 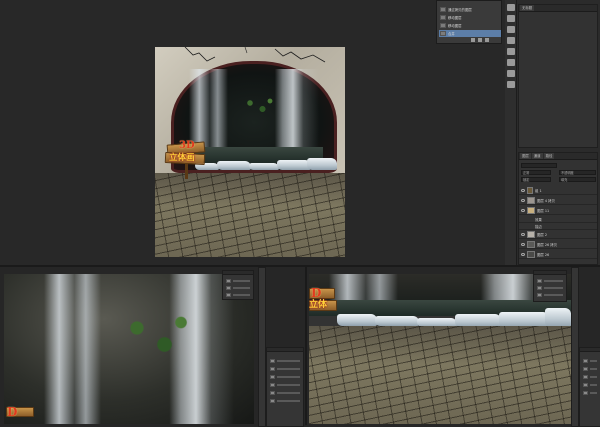 What do you see at coordinates (511, 62) in the screenshot?
I see `brush-icon` at bounding box center [511, 62].